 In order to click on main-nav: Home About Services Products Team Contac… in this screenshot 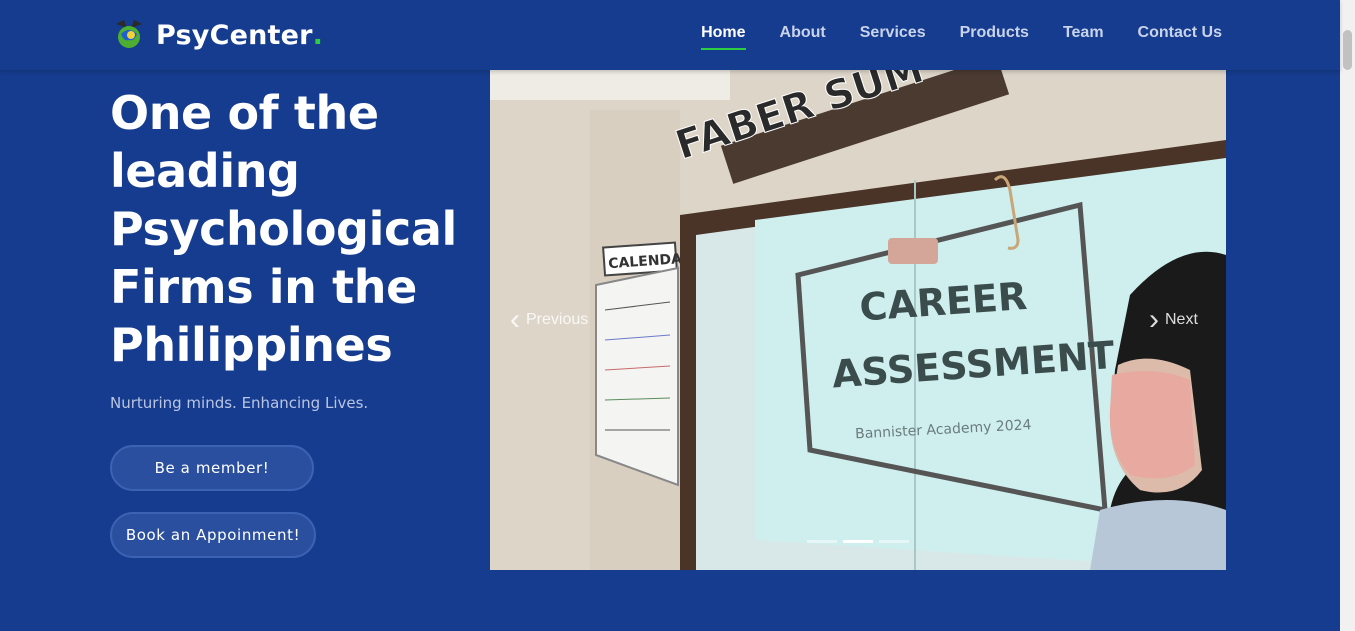, I will do `click(944, 37)`.